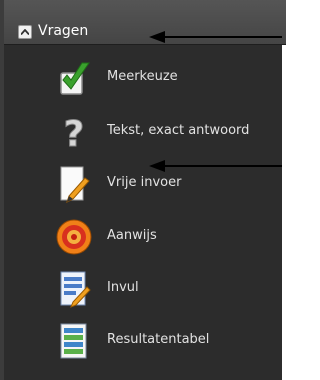 This screenshot has width=320, height=380. What do you see at coordinates (63, 31) in the screenshot?
I see `section-title: Vragen` at bounding box center [63, 31].